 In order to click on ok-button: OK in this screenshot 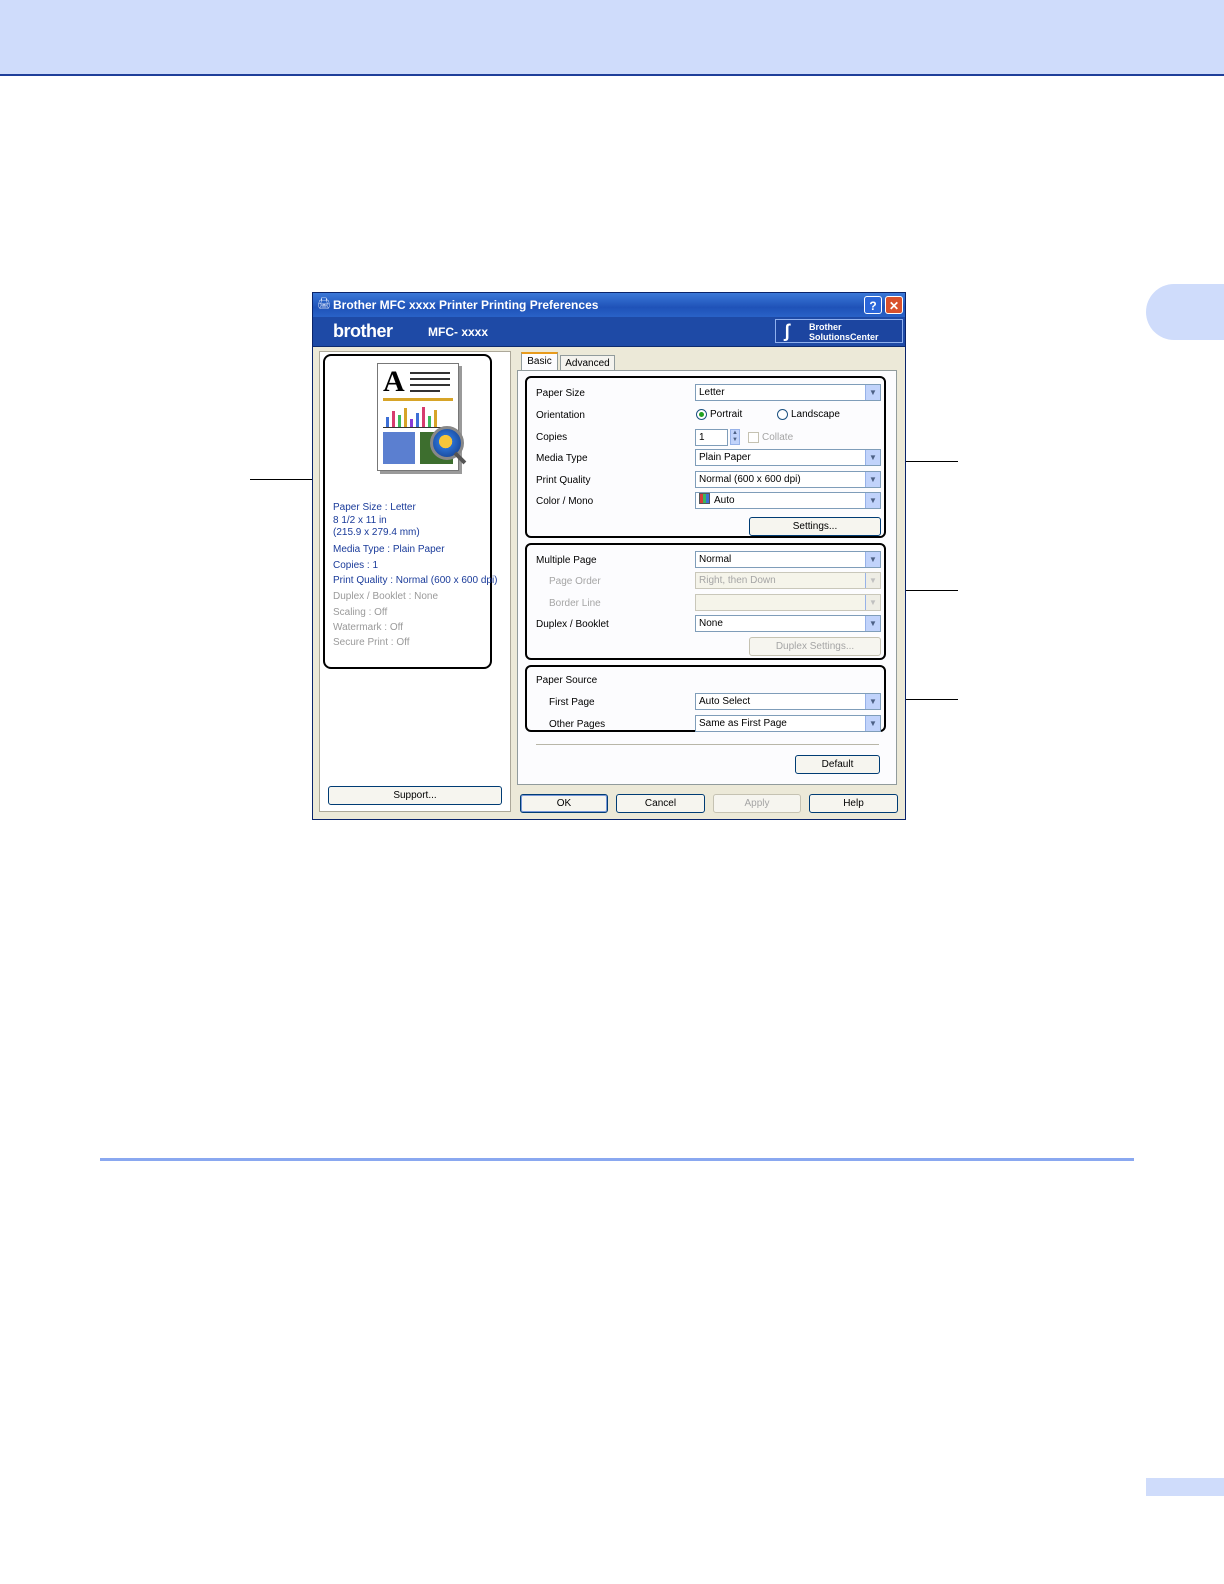, I will do `click(564, 803)`.